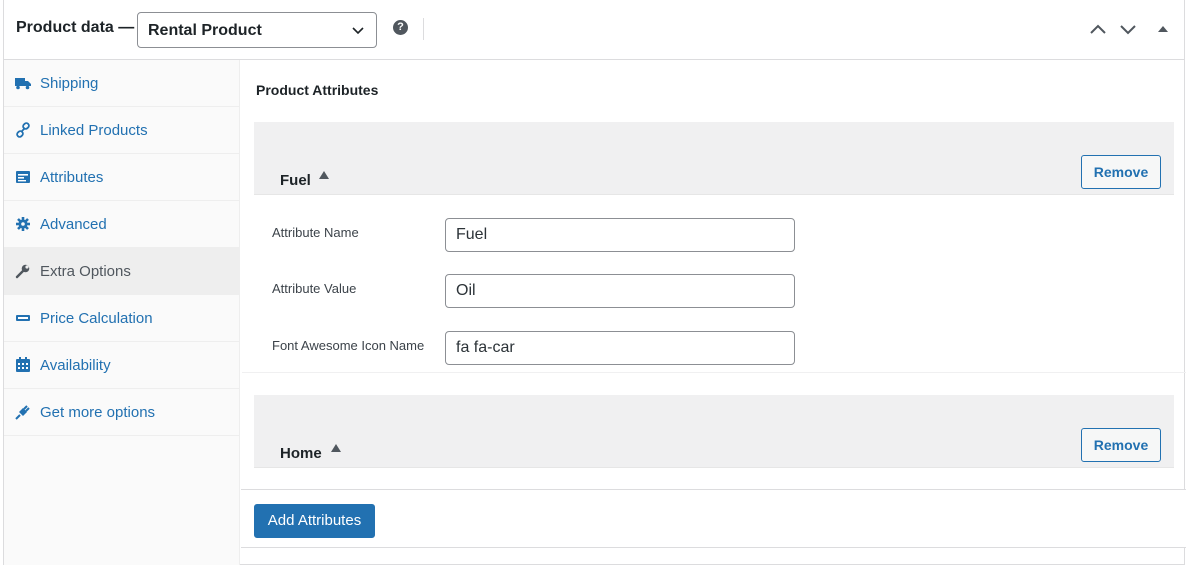 The image size is (1200, 565). Describe the element at coordinates (122, 177) in the screenshot. I see `tab-attributes: Attributes` at that location.